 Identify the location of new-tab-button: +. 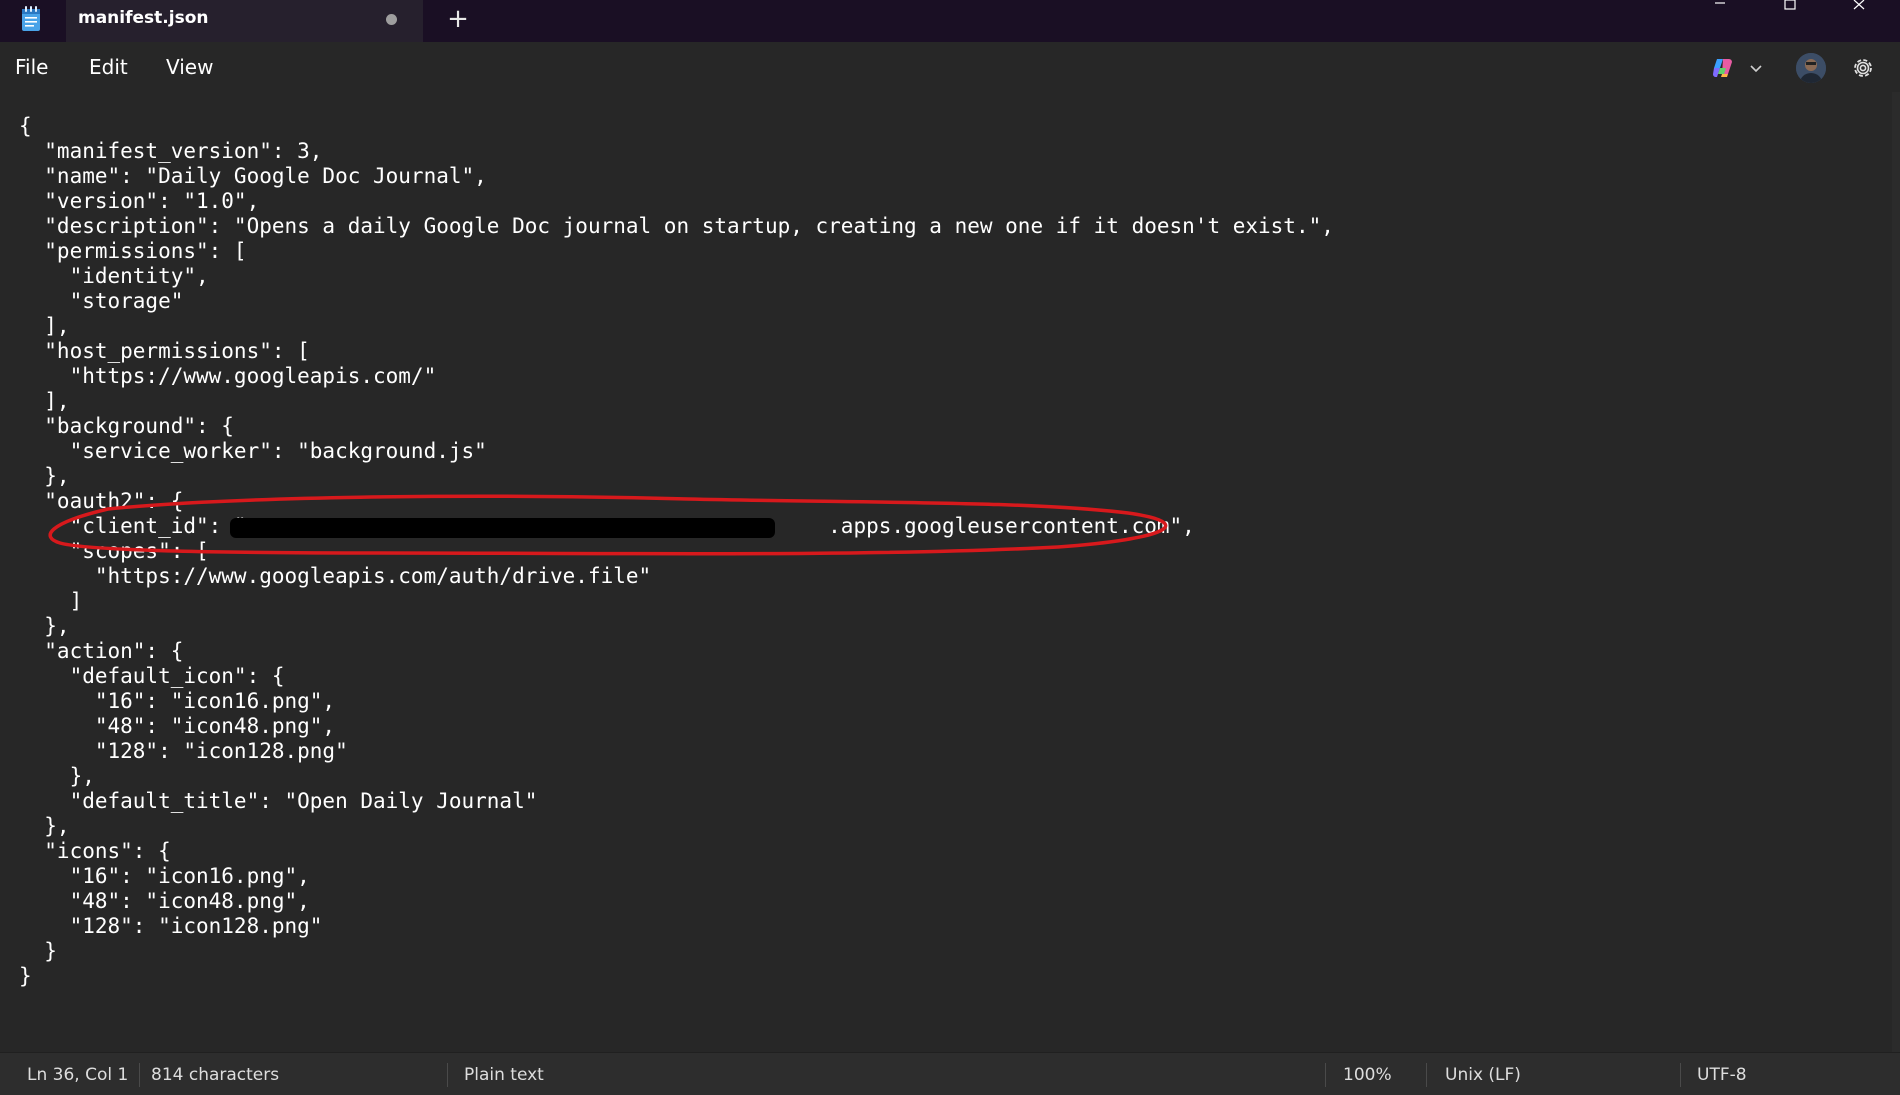
(458, 19).